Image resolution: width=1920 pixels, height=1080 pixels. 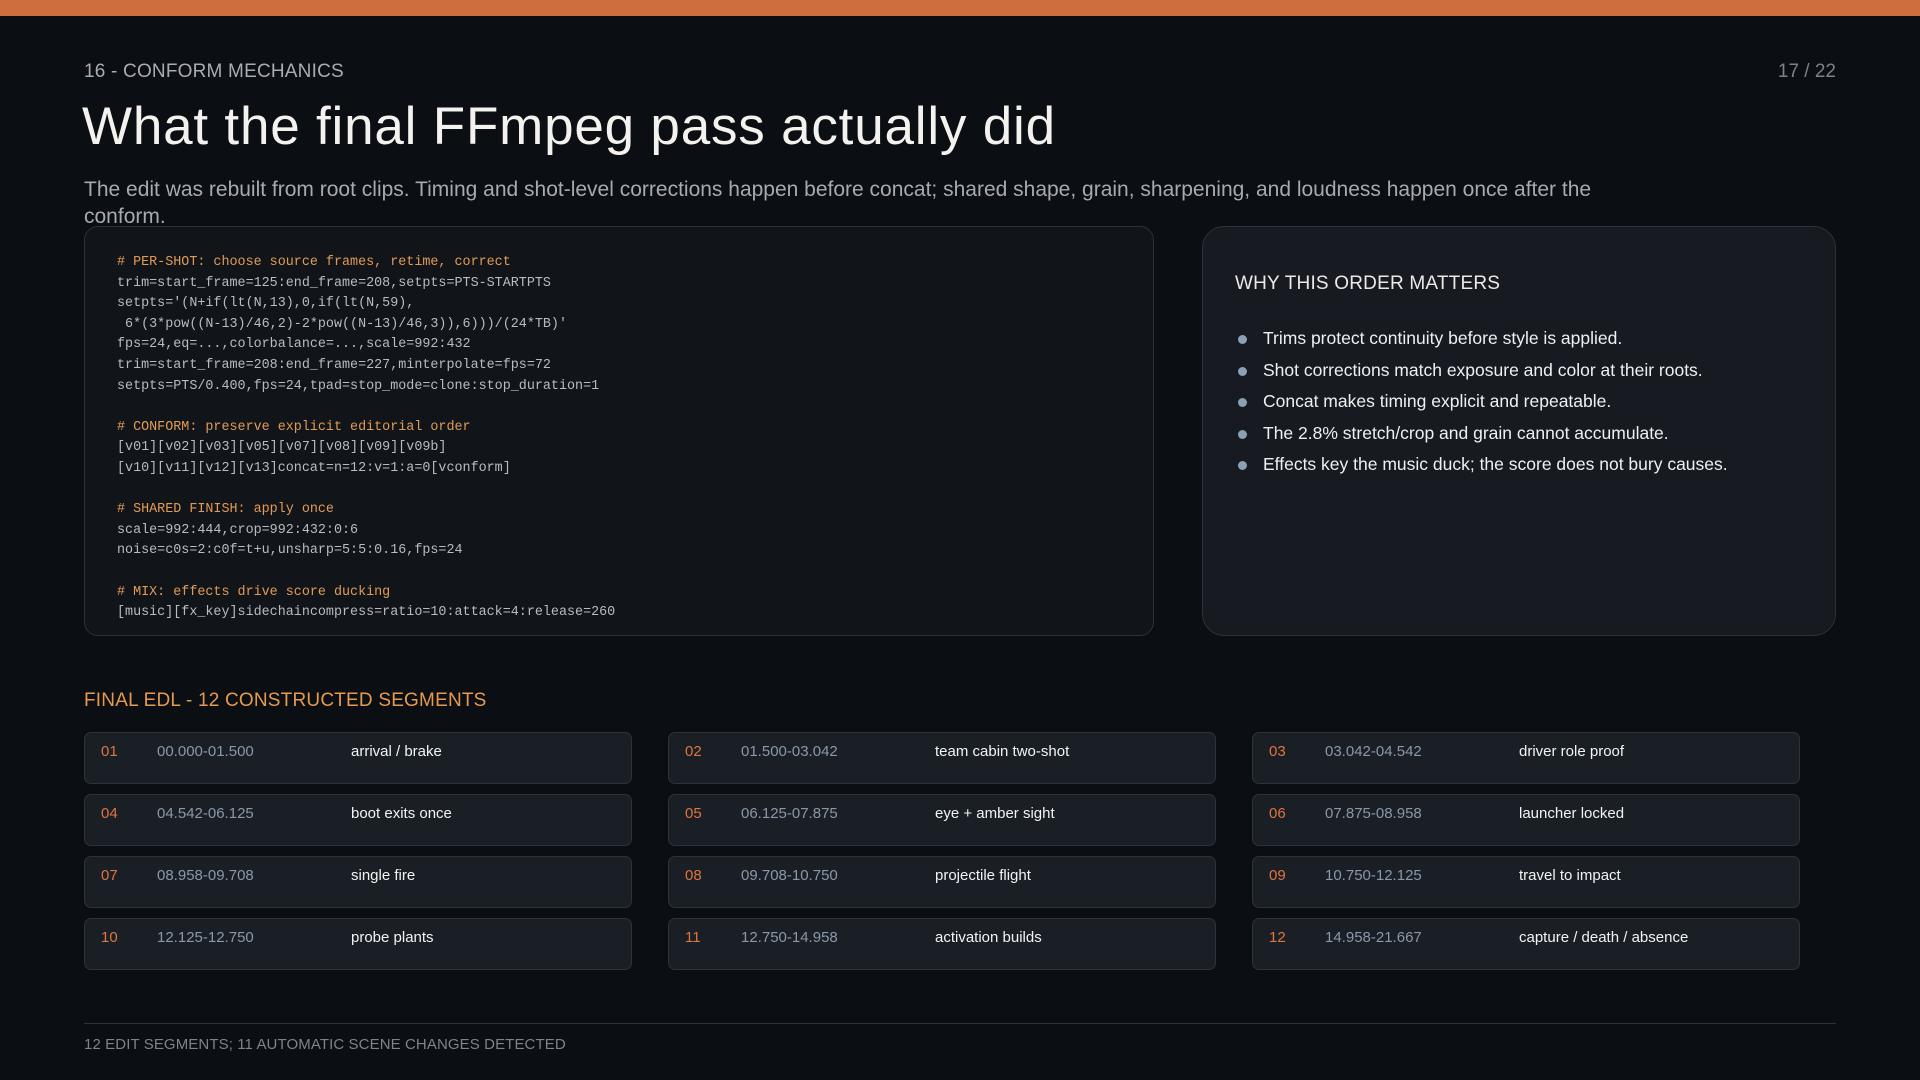 I want to click on segment-timecode: 03.042-04.542, so click(x=1373, y=751).